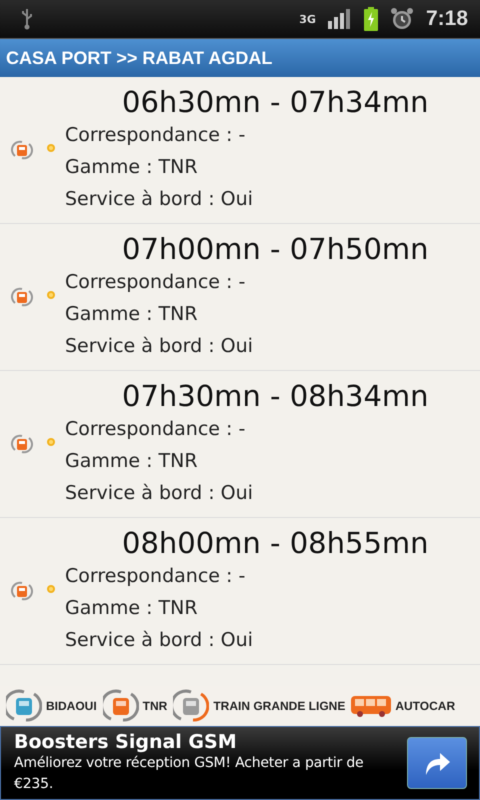  Describe the element at coordinates (139, 58) in the screenshot. I see `route-title: CASA PORT >> RABAT AGDAL` at that location.